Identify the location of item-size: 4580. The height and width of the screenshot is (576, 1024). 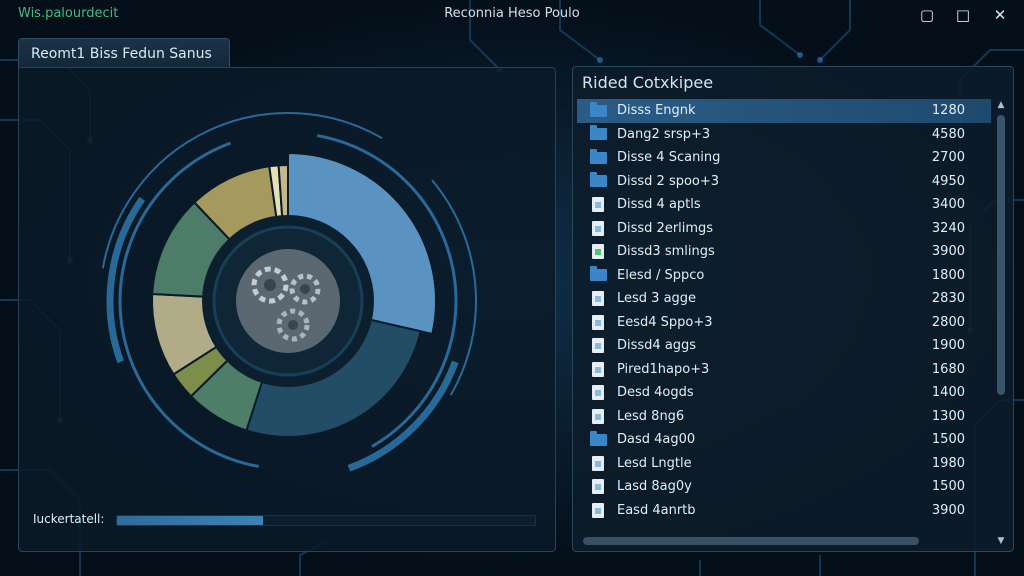
(948, 134).